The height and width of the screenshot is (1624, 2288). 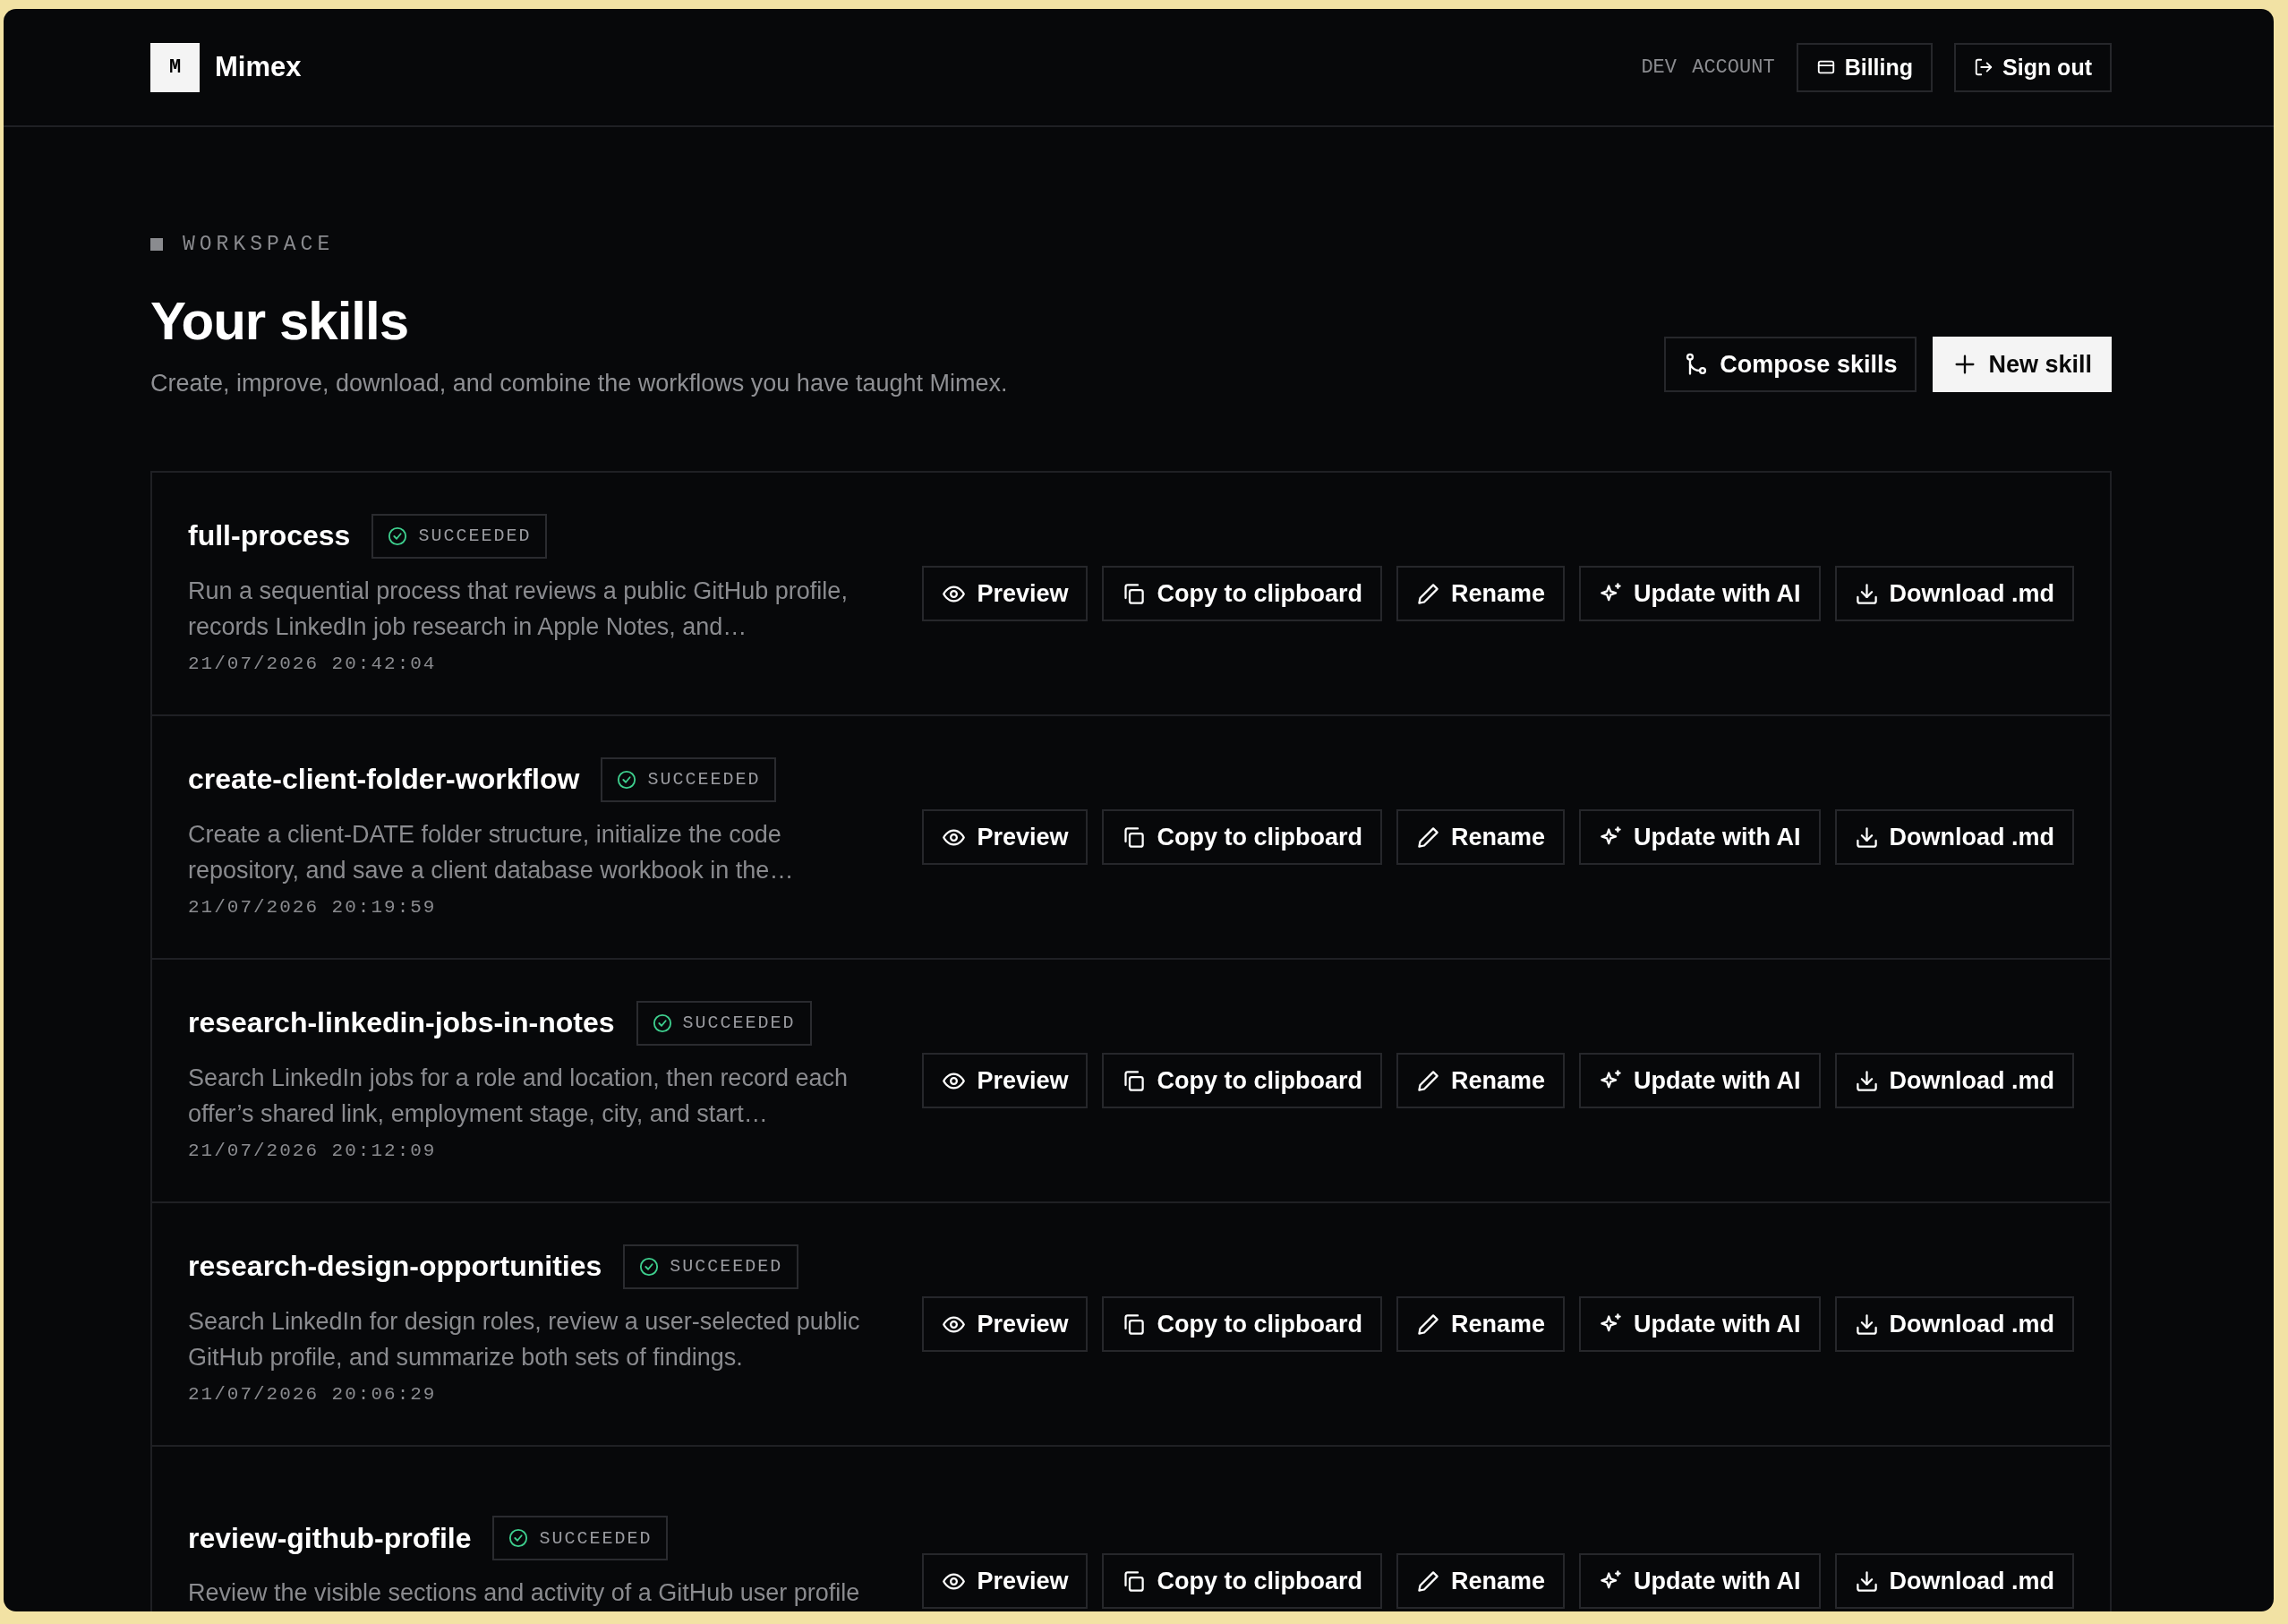 What do you see at coordinates (313, 663) in the screenshot?
I see `timestamp: 21/07/2026 20:42:04` at bounding box center [313, 663].